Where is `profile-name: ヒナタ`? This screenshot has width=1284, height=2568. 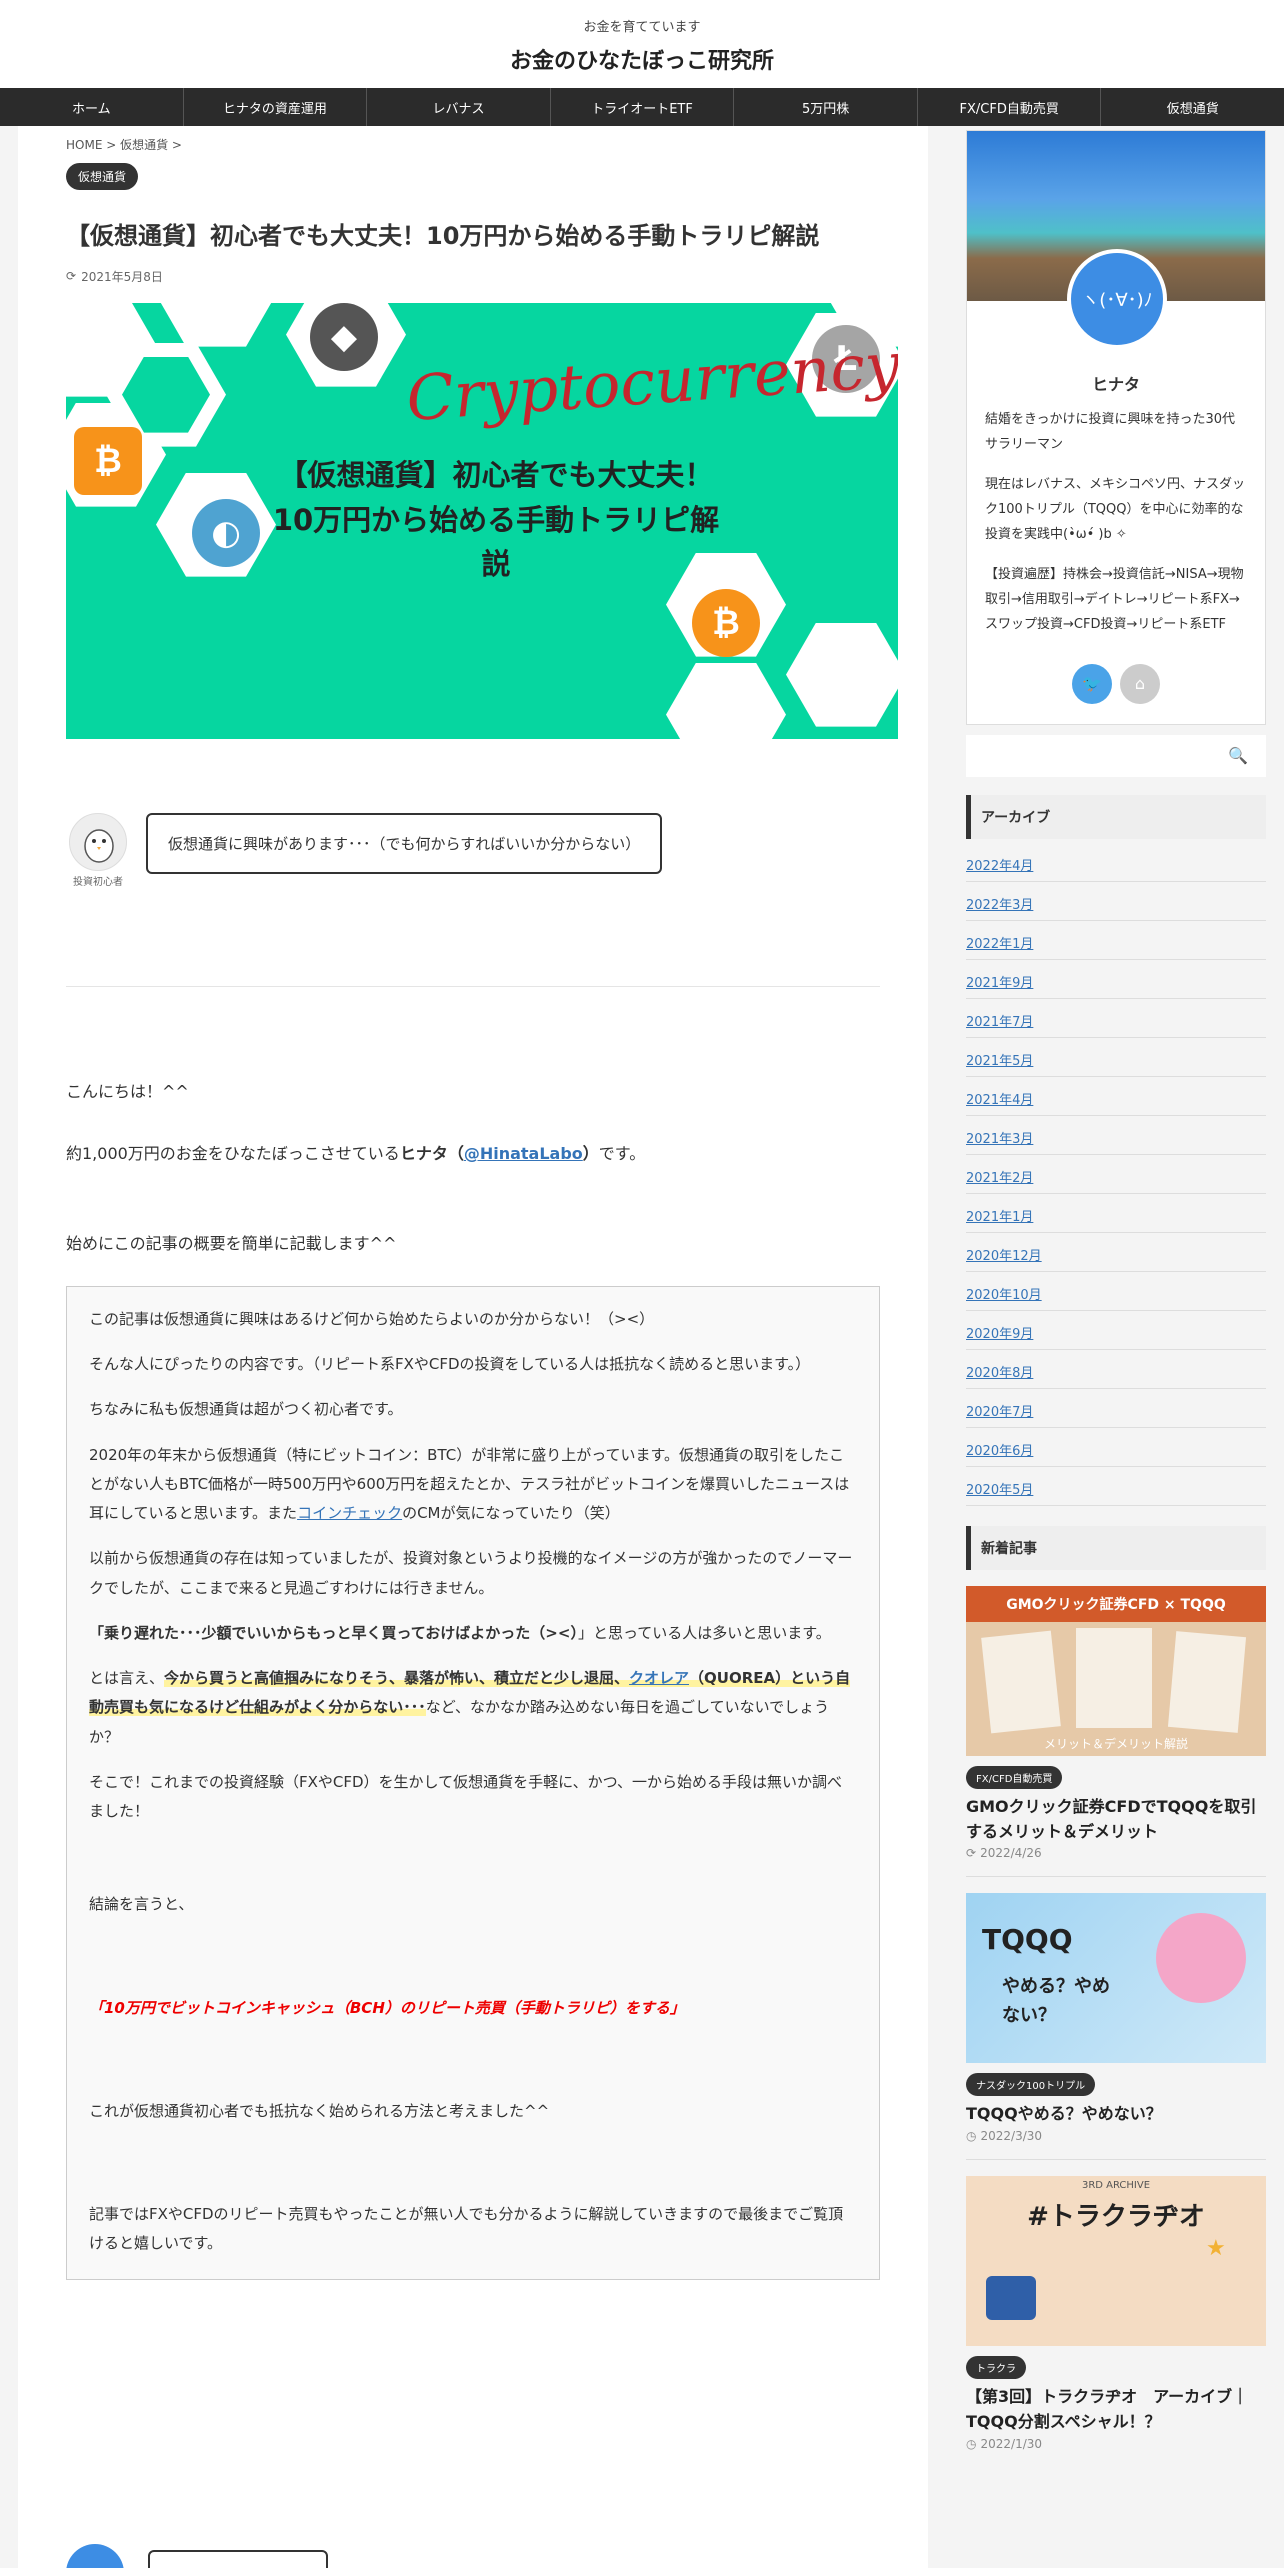 profile-name: ヒナタ is located at coordinates (1115, 384).